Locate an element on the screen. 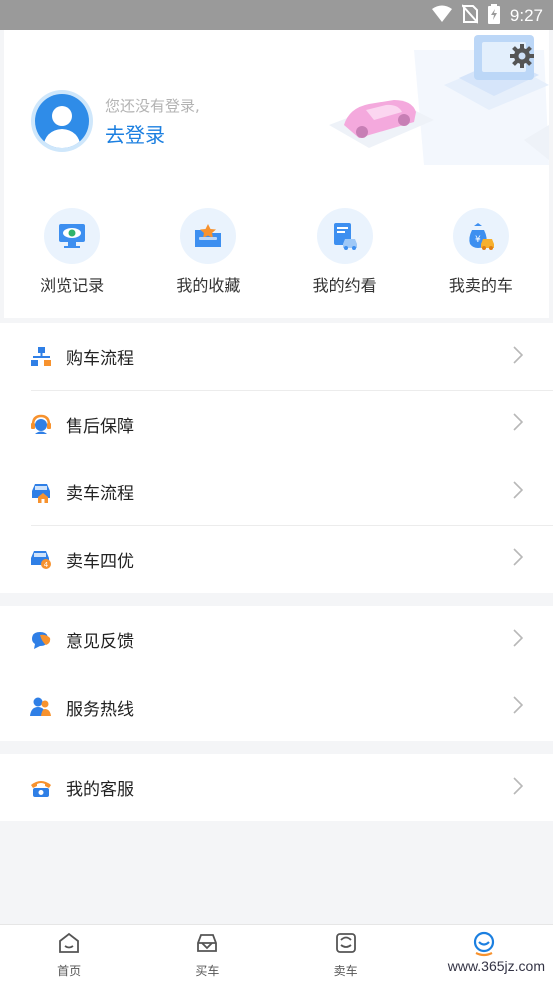 Image resolution: width=553 pixels, height=983 pixels. menu-item-label: 卖车流程 is located at coordinates (100, 494).